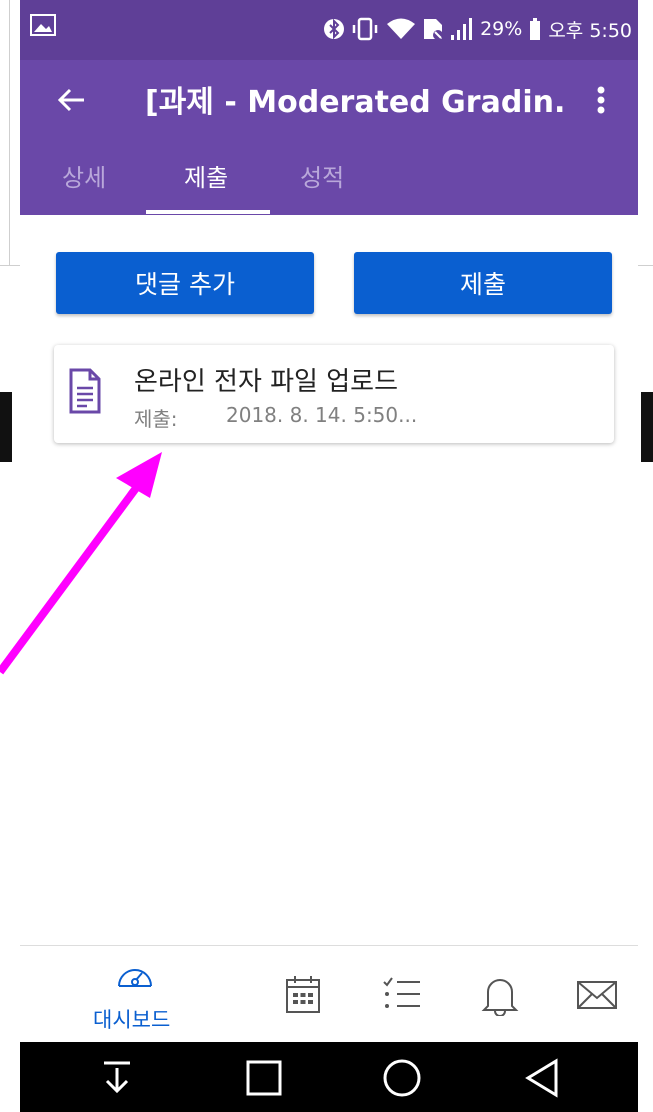 This screenshot has width=653, height=1112. What do you see at coordinates (135, 994) in the screenshot?
I see `nav-dashboard: 대시보드` at bounding box center [135, 994].